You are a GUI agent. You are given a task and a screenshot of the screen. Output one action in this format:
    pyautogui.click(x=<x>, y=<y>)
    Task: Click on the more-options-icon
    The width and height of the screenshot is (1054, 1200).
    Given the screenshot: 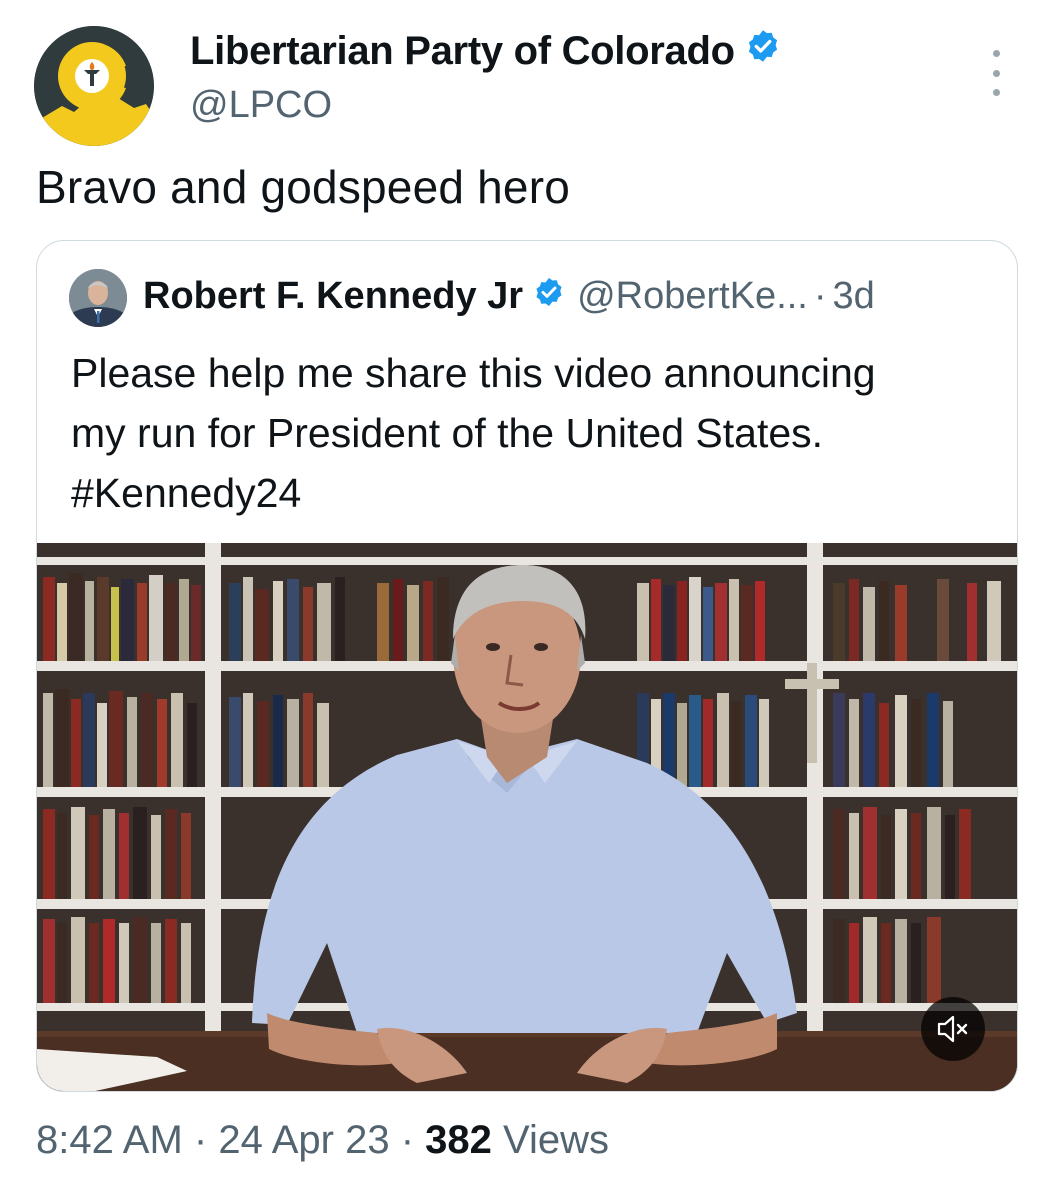 What is the action you would take?
    pyautogui.click(x=996, y=73)
    